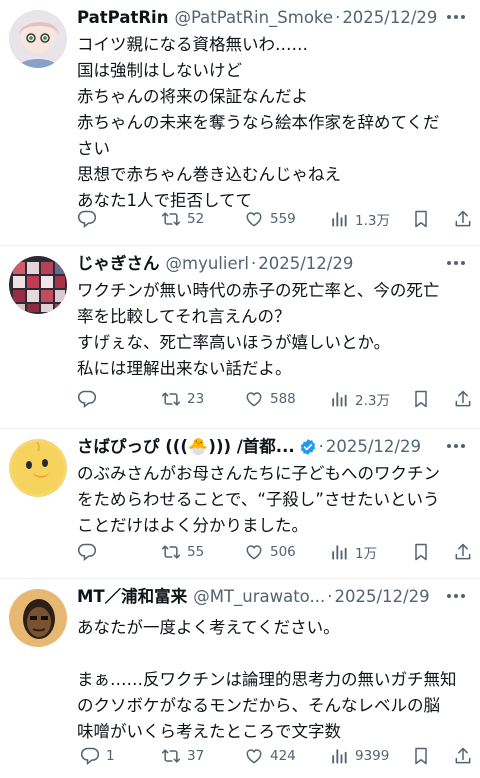  What do you see at coordinates (366, 554) in the screenshot?
I see `view-count: 1万` at bounding box center [366, 554].